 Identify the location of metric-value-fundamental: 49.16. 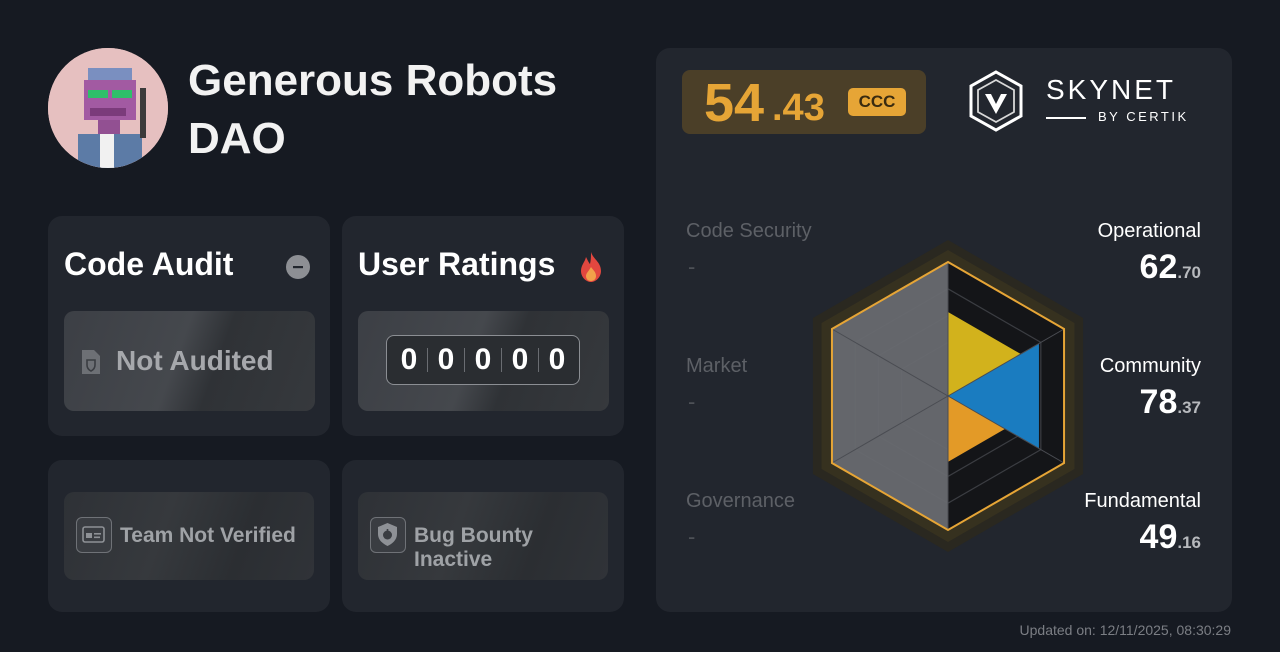
(1170, 537).